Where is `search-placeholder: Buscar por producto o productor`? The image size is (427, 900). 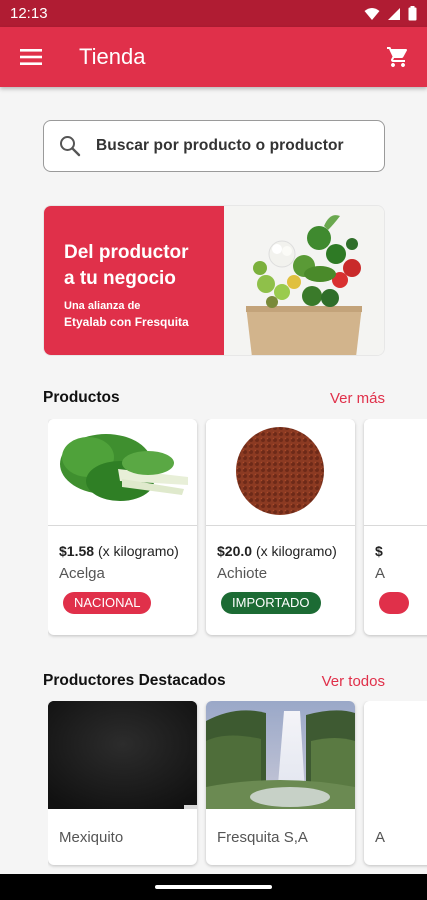 search-placeholder: Buscar por producto o productor is located at coordinates (220, 145).